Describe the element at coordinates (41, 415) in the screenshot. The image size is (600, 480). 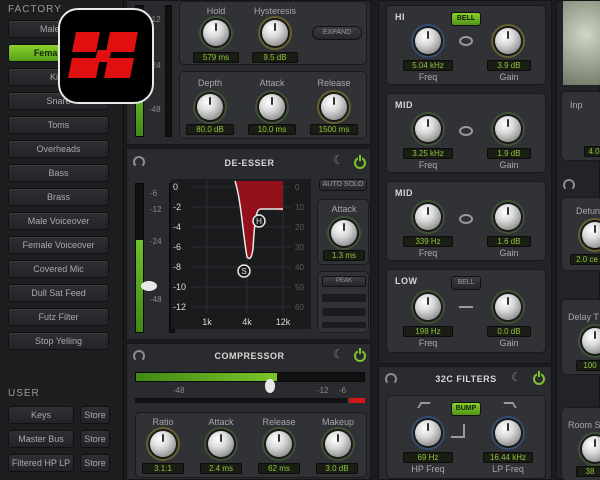
I see `user-preset-item: Keys` at that location.